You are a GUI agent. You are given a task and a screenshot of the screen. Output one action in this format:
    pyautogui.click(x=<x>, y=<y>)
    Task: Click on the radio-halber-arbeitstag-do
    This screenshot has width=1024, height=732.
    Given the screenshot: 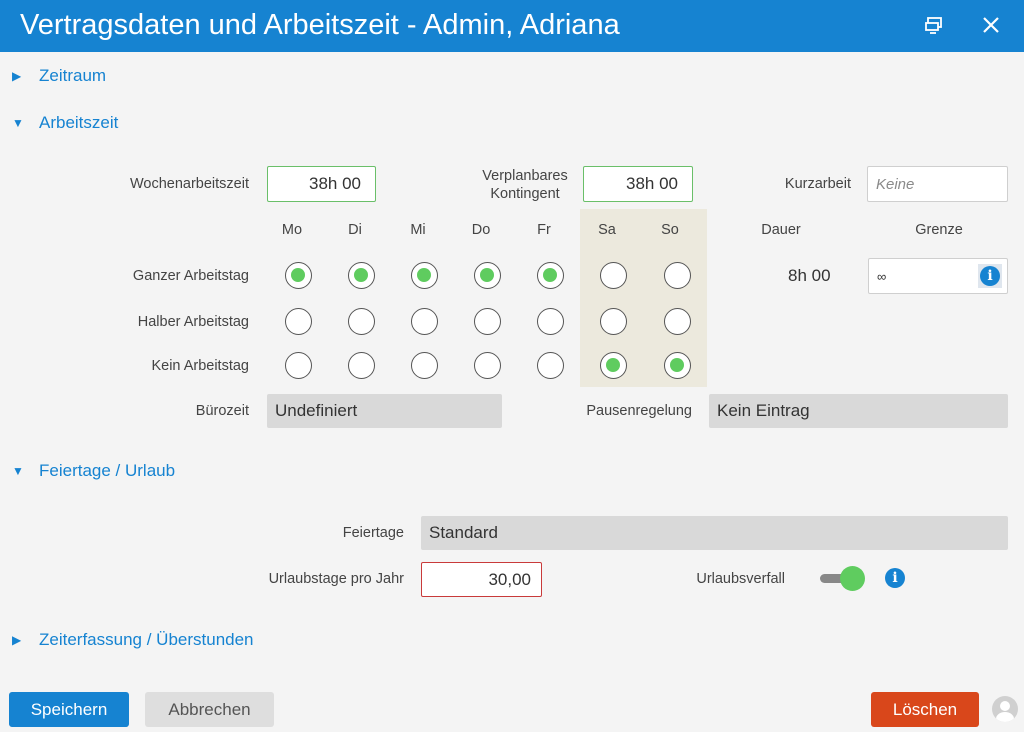 What is the action you would take?
    pyautogui.click(x=487, y=321)
    